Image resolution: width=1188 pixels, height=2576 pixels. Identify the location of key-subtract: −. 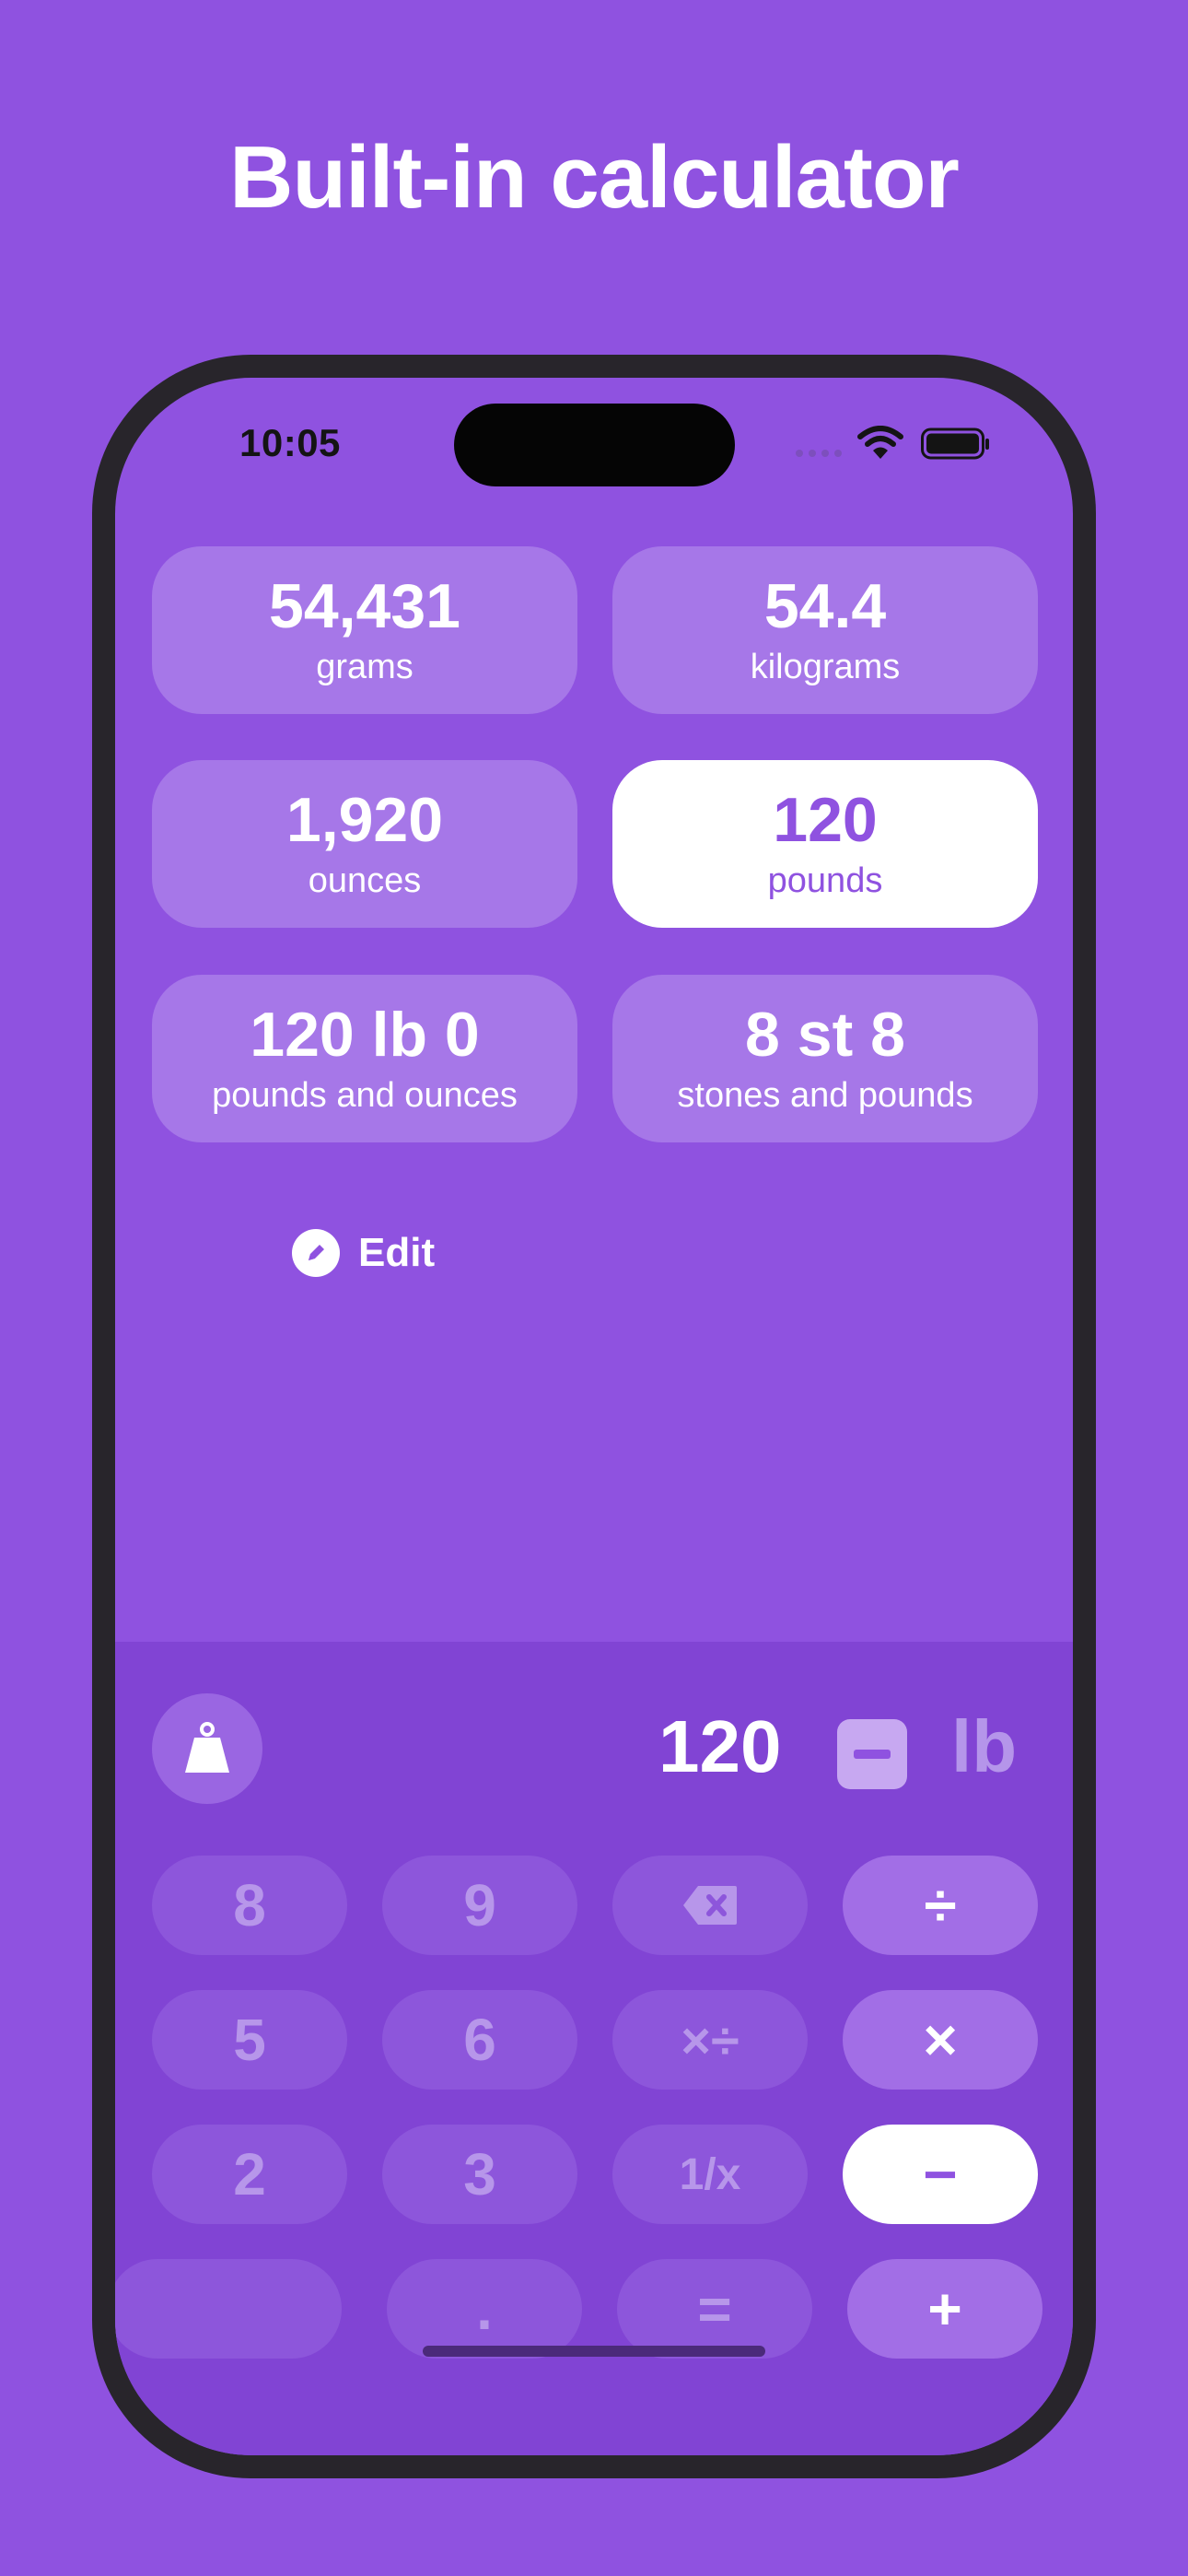
(940, 2174).